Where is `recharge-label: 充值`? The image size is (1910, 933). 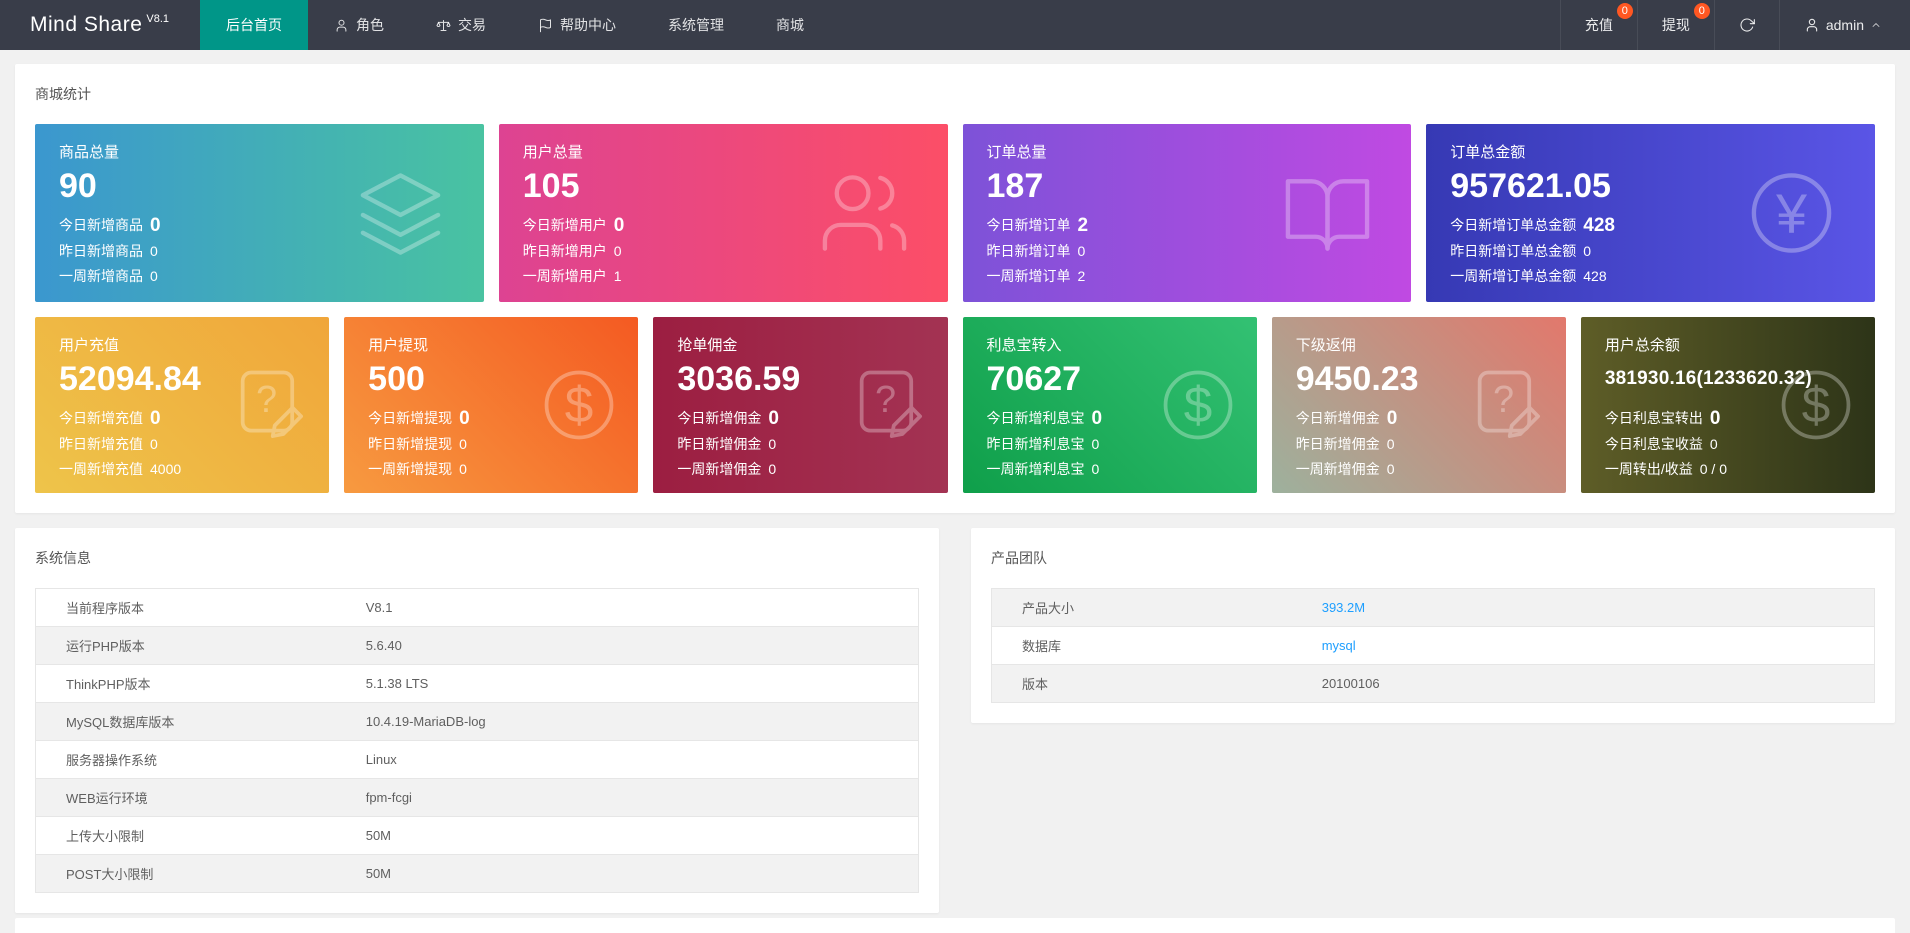 recharge-label: 充值 is located at coordinates (1598, 25).